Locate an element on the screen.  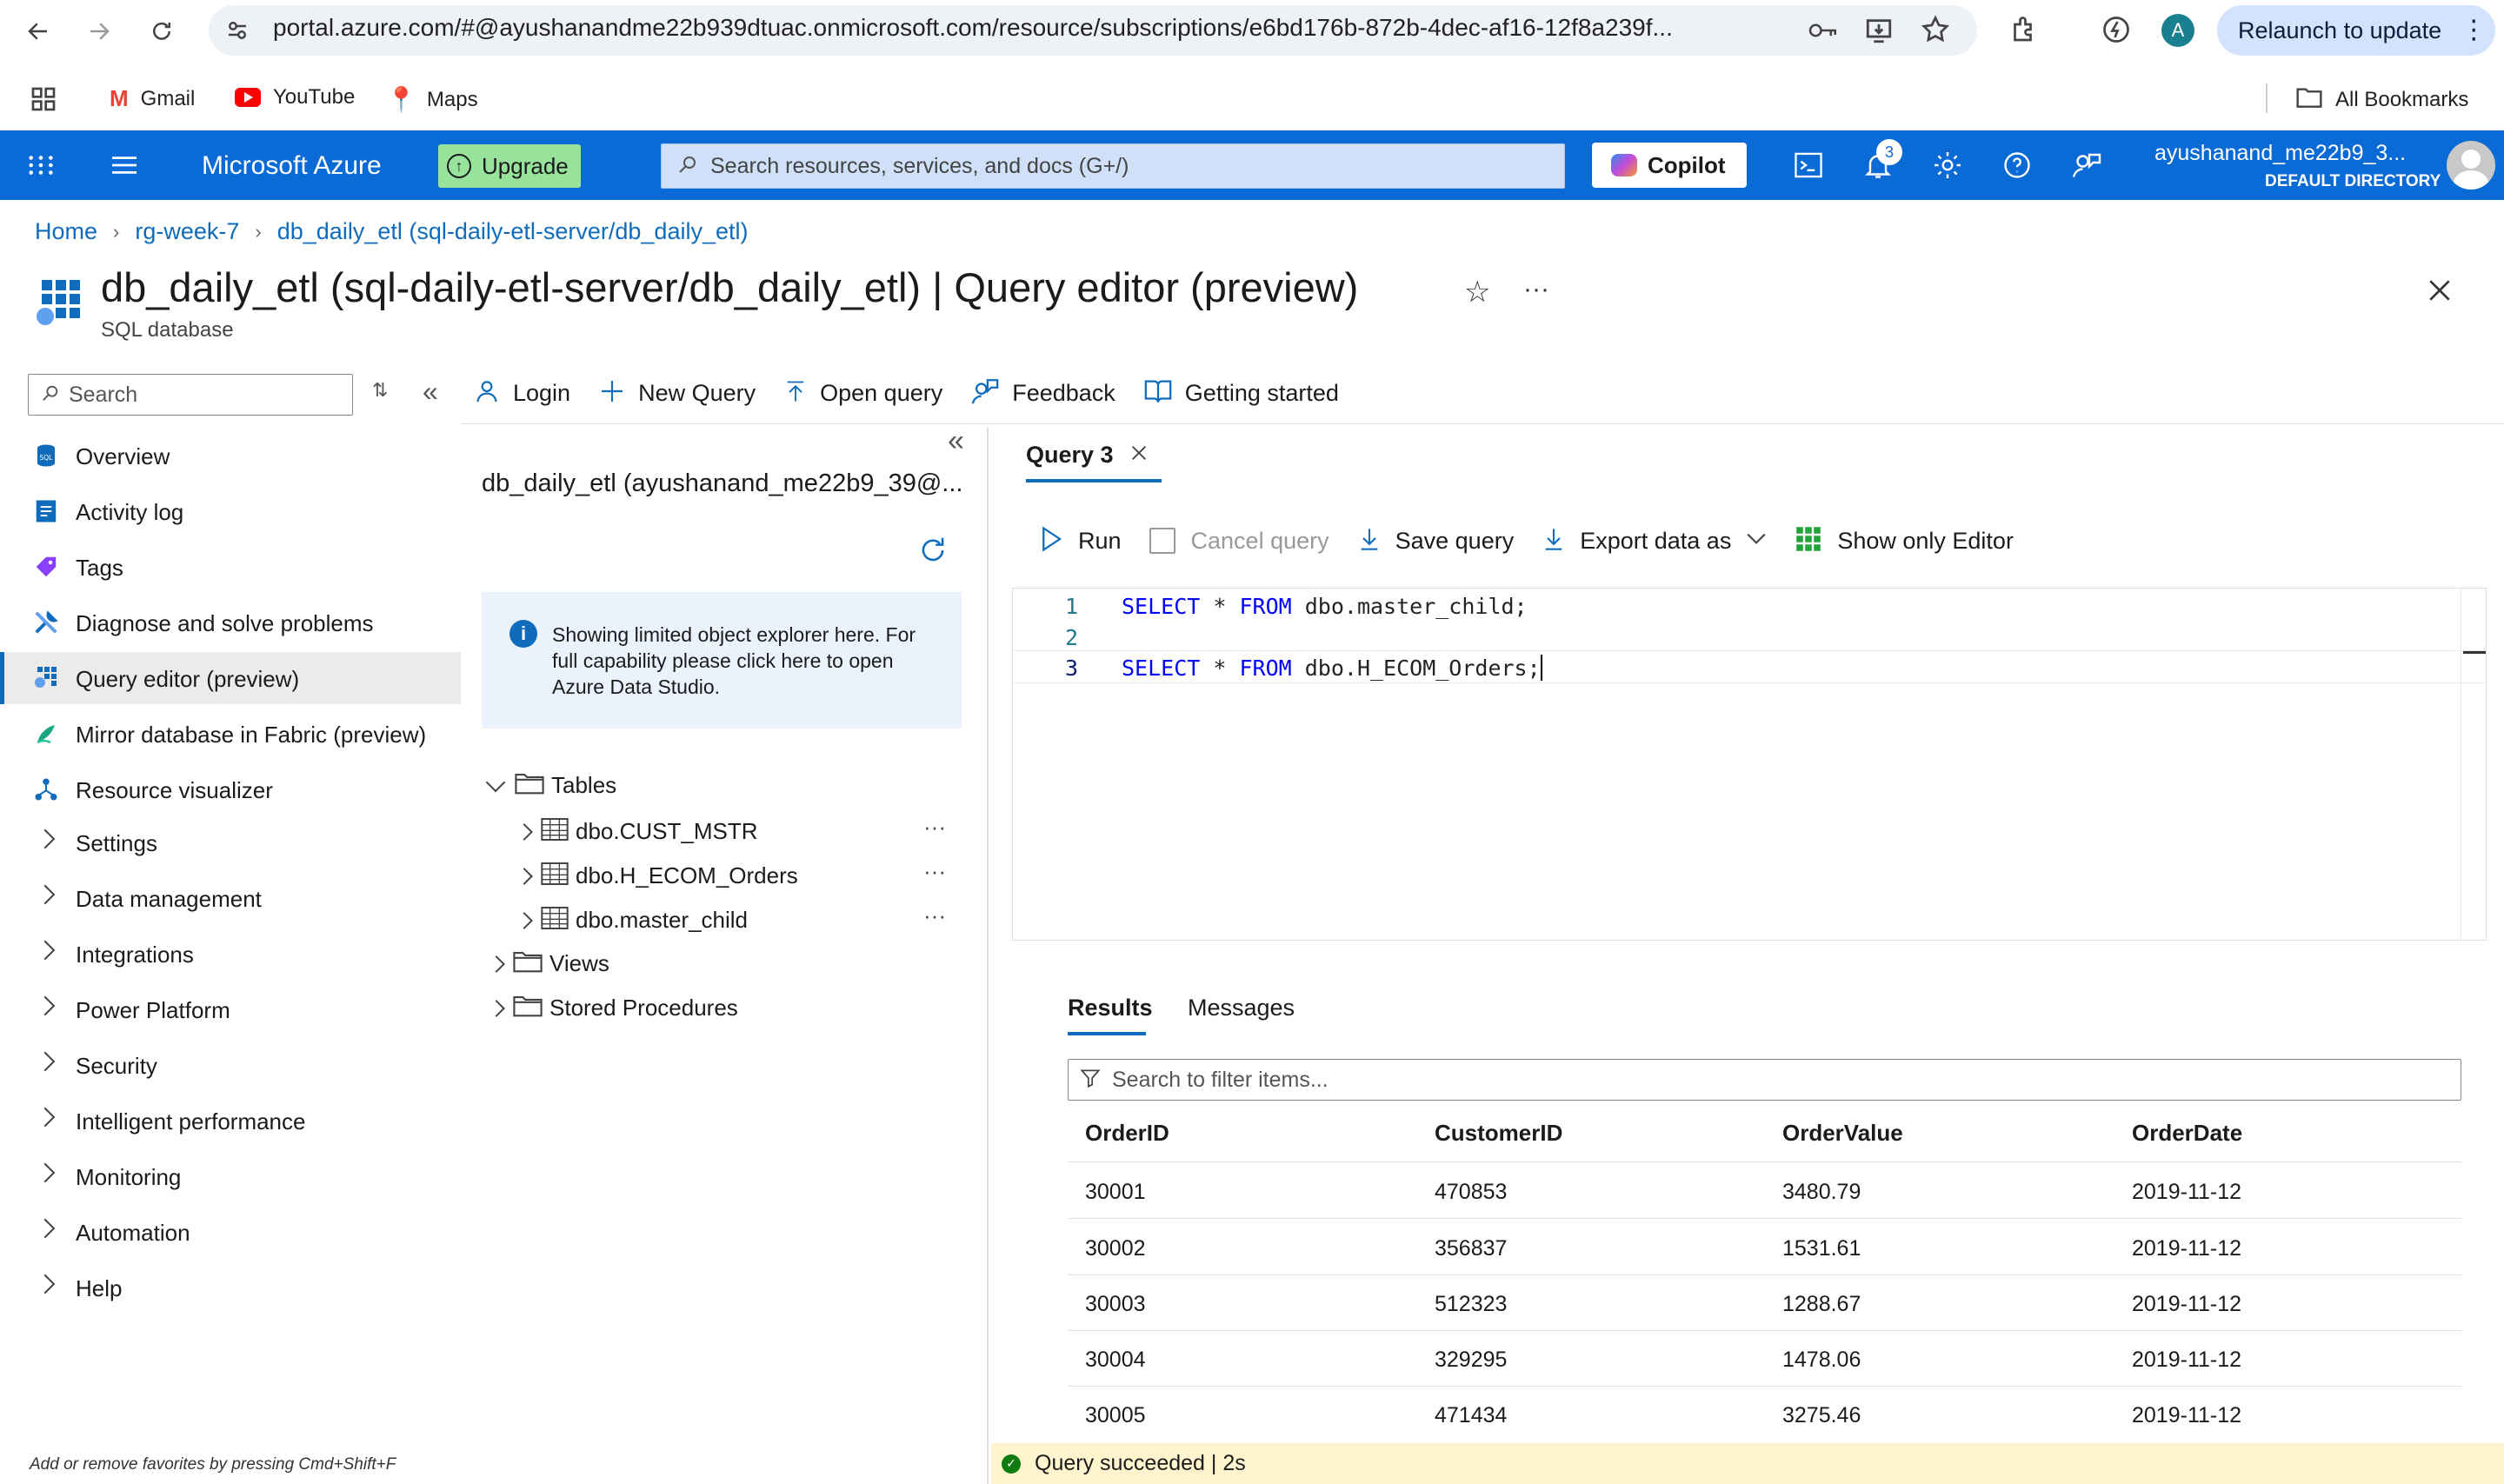
favorite-star-icon: ☆ is located at coordinates (1477, 292).